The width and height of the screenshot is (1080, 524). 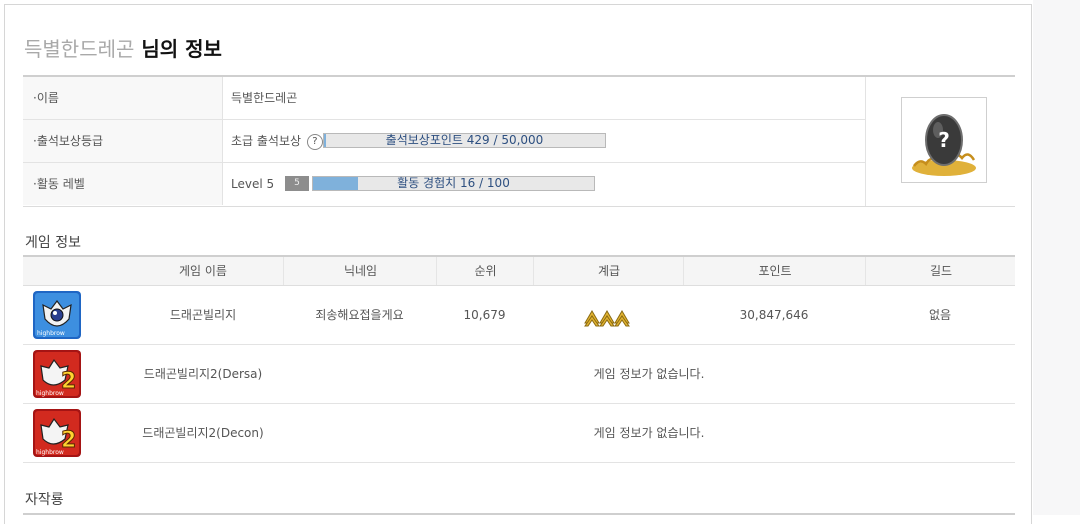 I want to click on game-info-title: 게임 정보, so click(x=53, y=243).